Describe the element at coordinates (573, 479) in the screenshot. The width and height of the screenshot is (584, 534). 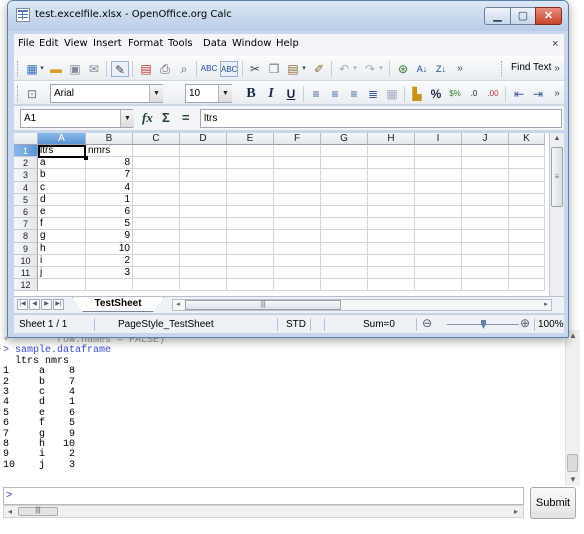
I see `scroll-down-arrow-icon: ▼` at that location.